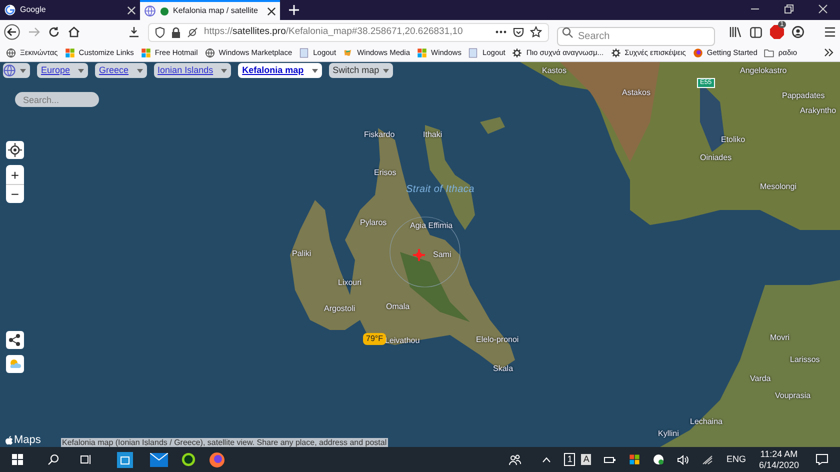  What do you see at coordinates (193, 70) in the screenshot?
I see `breadcrumb-dropdown: Ionian Islands` at bounding box center [193, 70].